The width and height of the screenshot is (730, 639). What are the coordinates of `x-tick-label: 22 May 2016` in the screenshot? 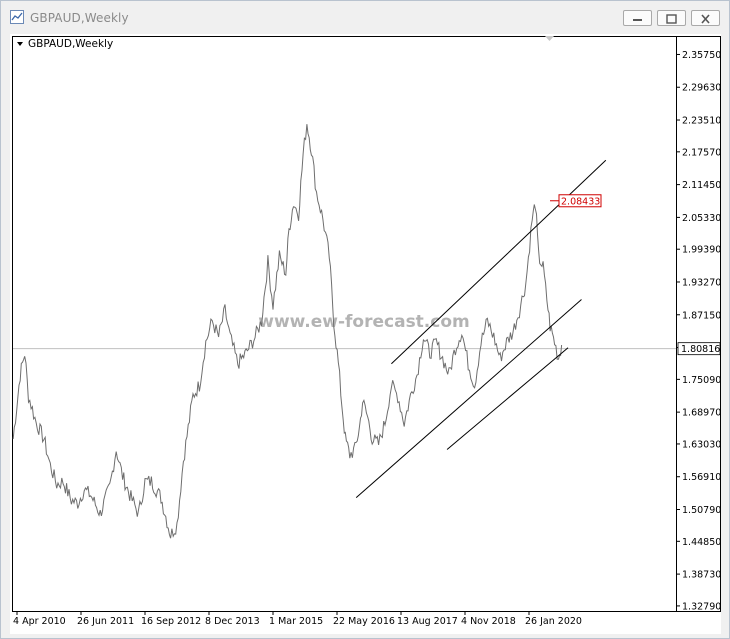 It's located at (364, 621).